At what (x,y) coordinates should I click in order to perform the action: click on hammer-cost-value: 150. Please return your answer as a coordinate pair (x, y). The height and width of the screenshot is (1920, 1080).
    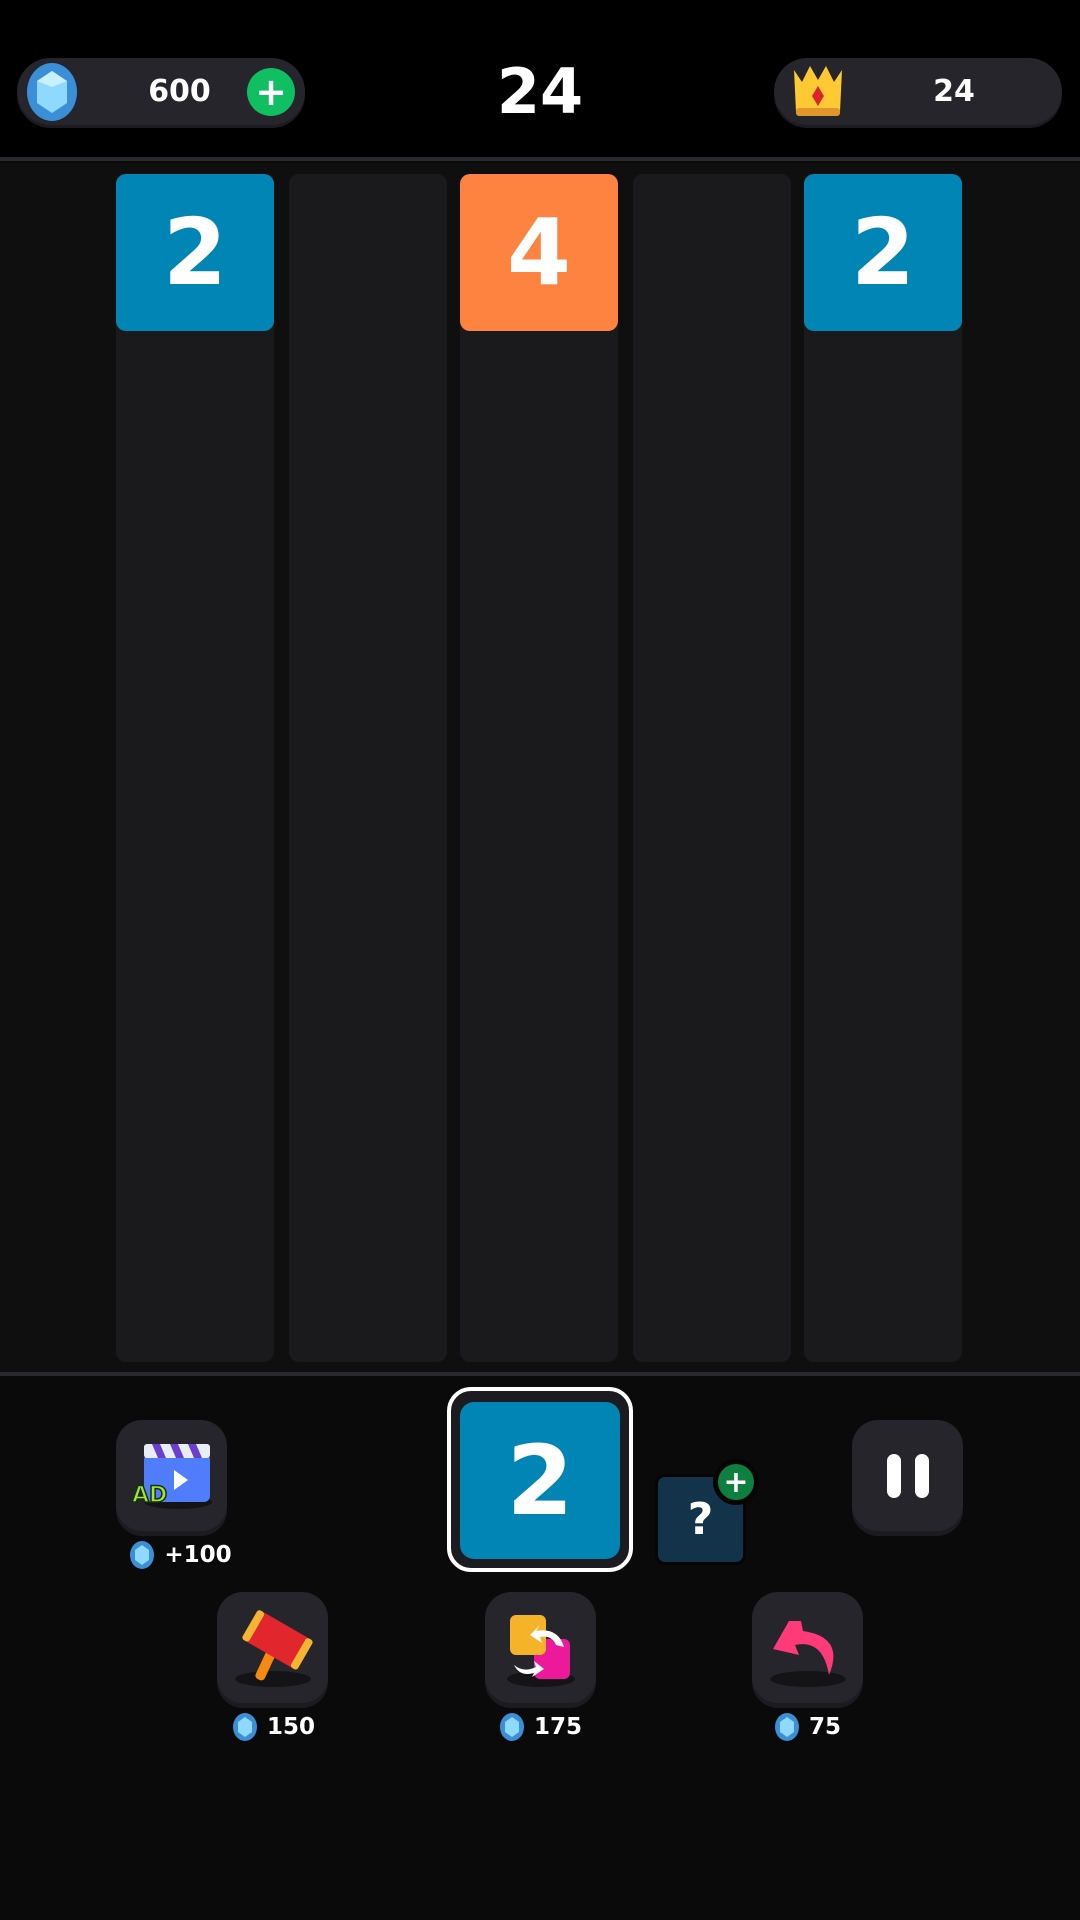
    Looking at the image, I should click on (290, 1727).